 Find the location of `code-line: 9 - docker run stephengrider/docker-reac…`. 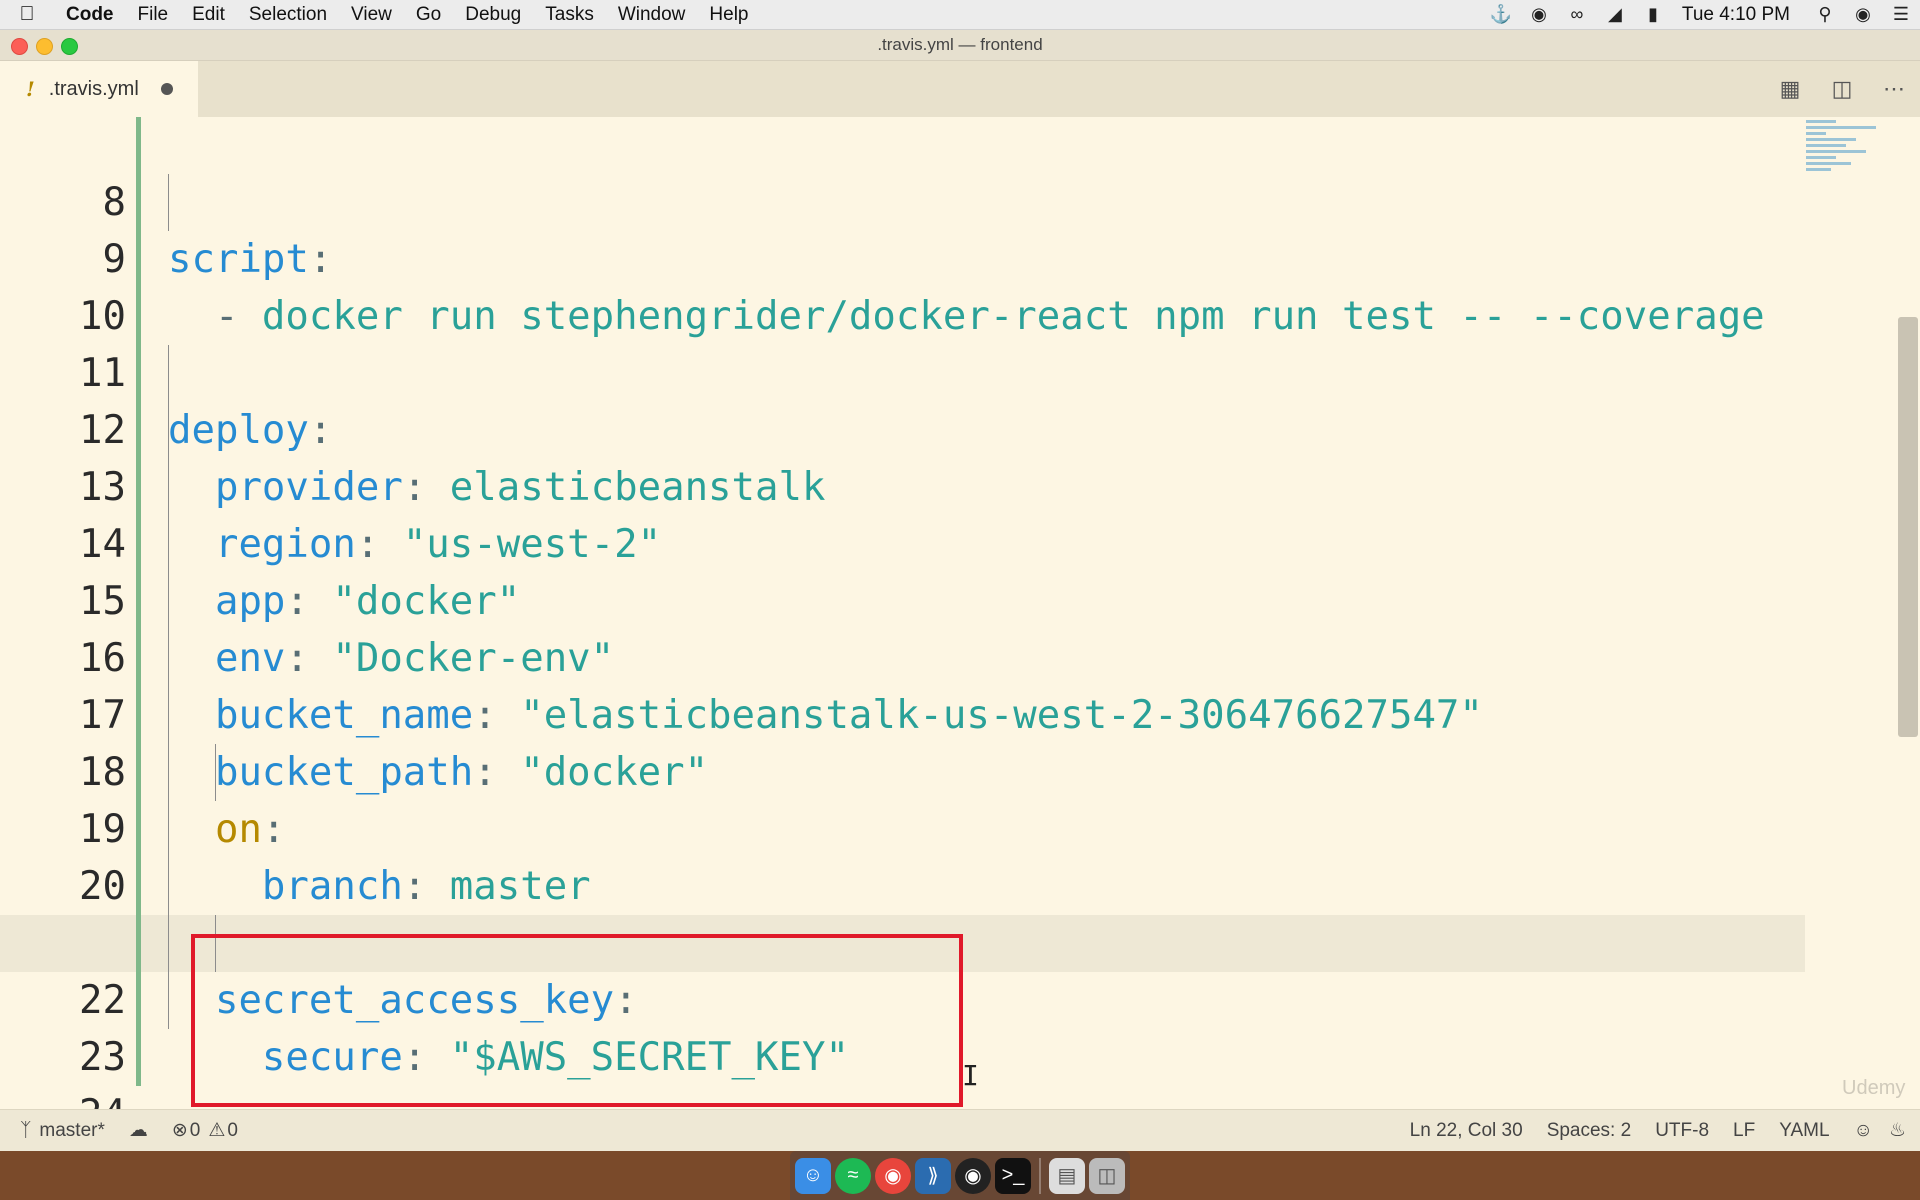

code-line: 9 - docker run stephengrider/docker-reac… is located at coordinates (902, 256).